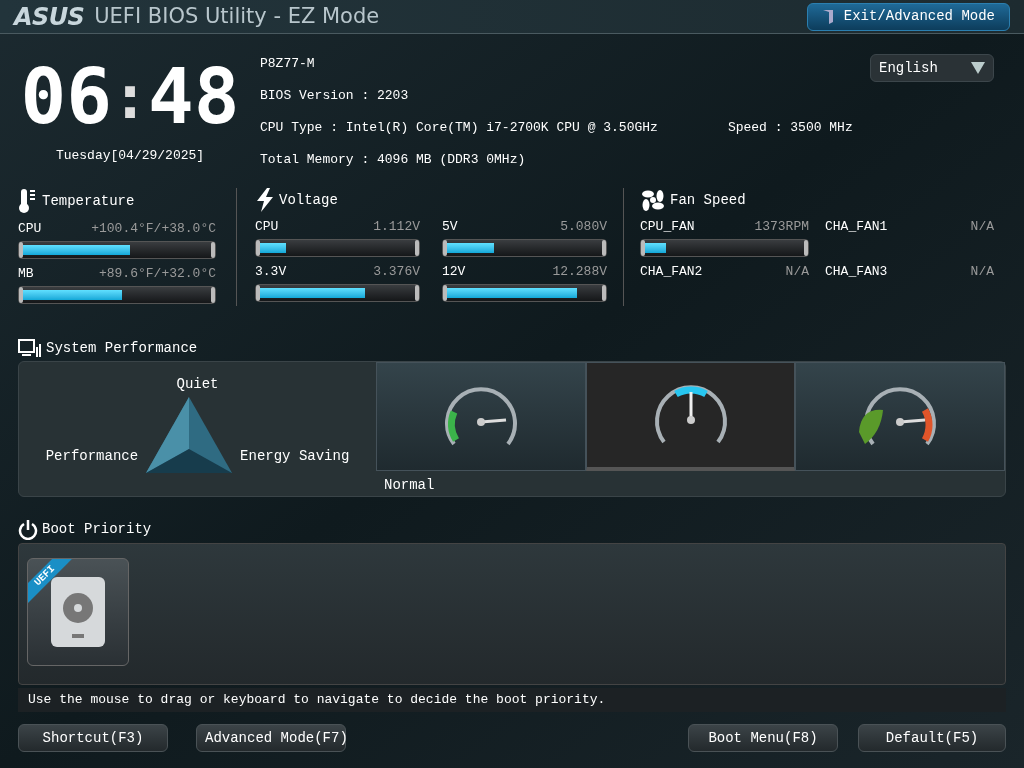  What do you see at coordinates (790, 128) in the screenshot?
I see `cpu-speed: Speed : 3500 MHz` at bounding box center [790, 128].